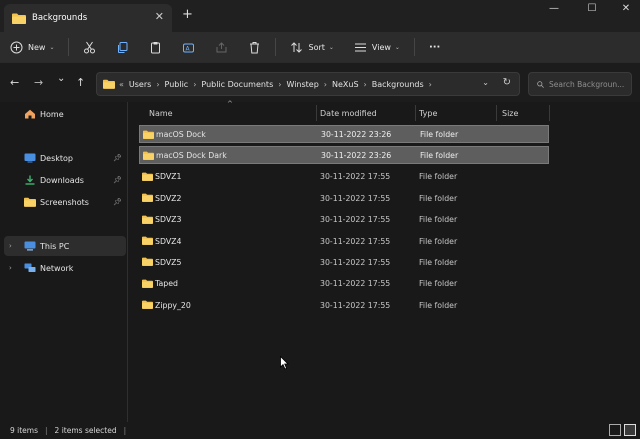  I want to click on recent-locations-button: ⌄, so click(61, 78).